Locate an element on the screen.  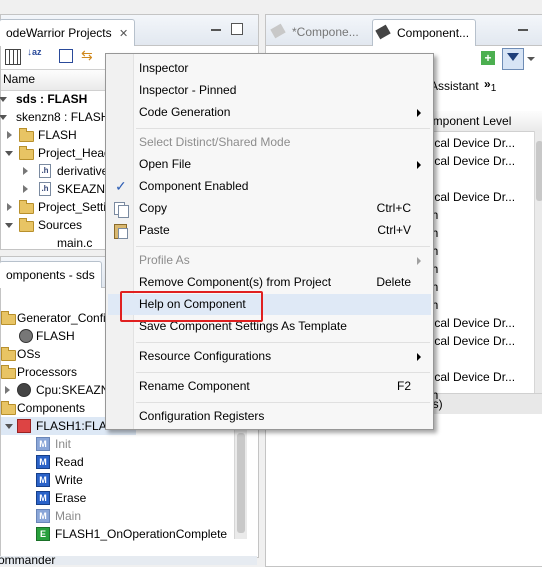
tab-codewarrior-projects: odeWarrior Projects ✕ is located at coordinates (68, 32).